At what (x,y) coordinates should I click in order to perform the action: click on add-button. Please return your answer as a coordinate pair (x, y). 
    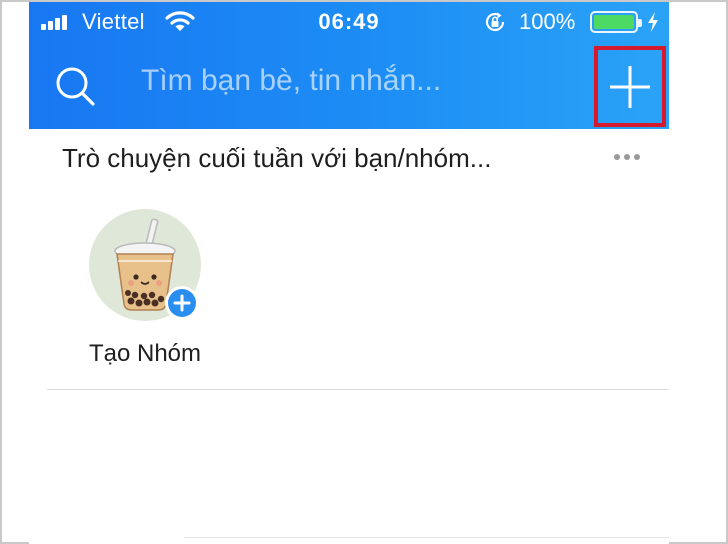
    Looking at the image, I should click on (630, 86).